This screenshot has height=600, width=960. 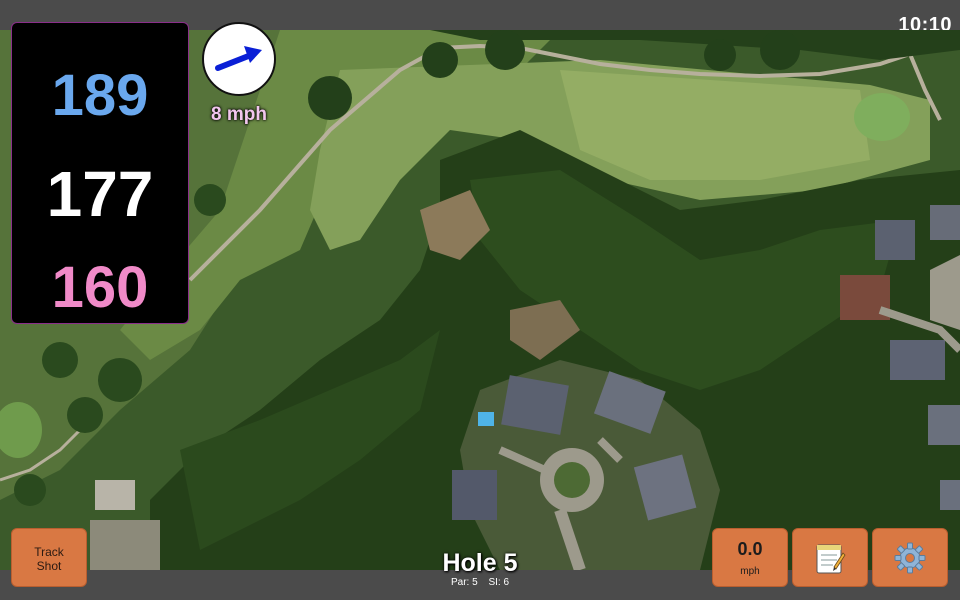 I want to click on distance-back: 189, so click(x=100, y=95).